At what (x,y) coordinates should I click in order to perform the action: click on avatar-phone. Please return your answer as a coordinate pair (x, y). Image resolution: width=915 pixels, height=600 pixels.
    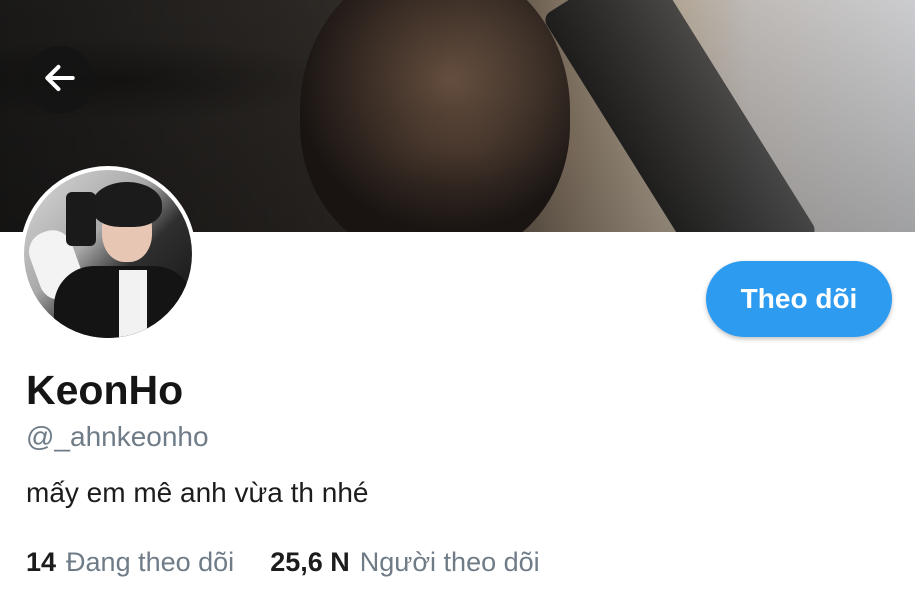
    Looking at the image, I should click on (81, 219).